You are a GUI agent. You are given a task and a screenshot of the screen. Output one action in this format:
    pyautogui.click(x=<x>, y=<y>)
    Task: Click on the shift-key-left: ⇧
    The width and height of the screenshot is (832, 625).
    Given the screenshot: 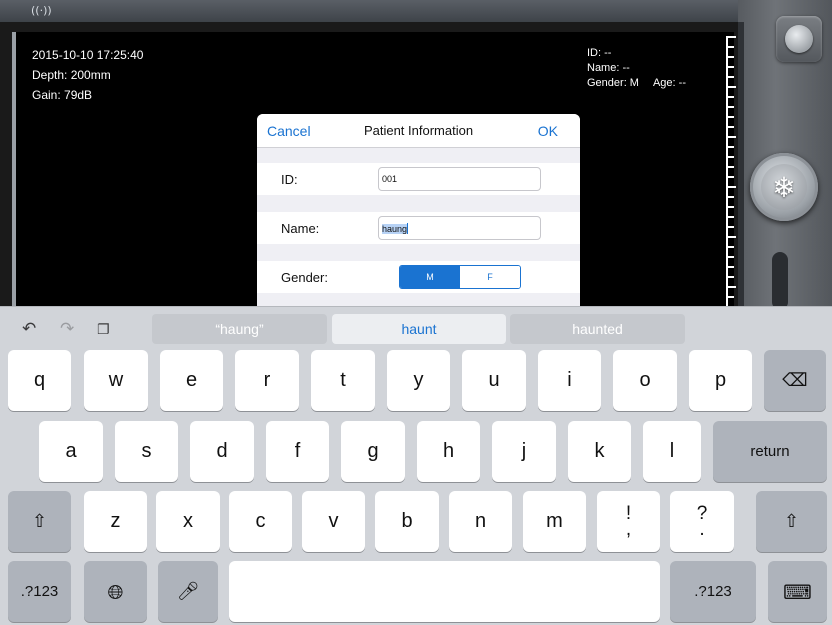 What is the action you would take?
    pyautogui.click(x=39, y=521)
    